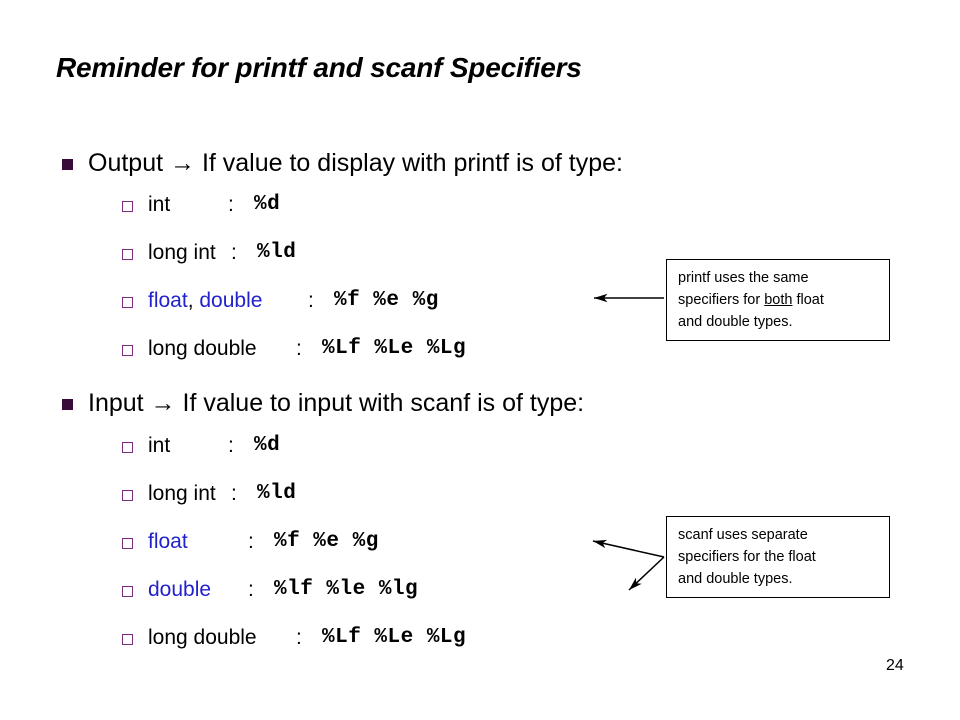 Image resolution: width=960 pixels, height=720 pixels. Describe the element at coordinates (231, 300) in the screenshot. I see `type-label-double: double` at that location.